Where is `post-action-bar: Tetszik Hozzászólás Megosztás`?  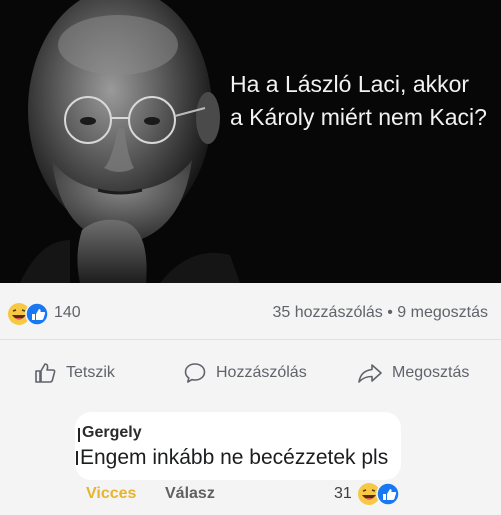
post-action-bar: Tetszik Hozzászólás Megosztás is located at coordinates (250, 373).